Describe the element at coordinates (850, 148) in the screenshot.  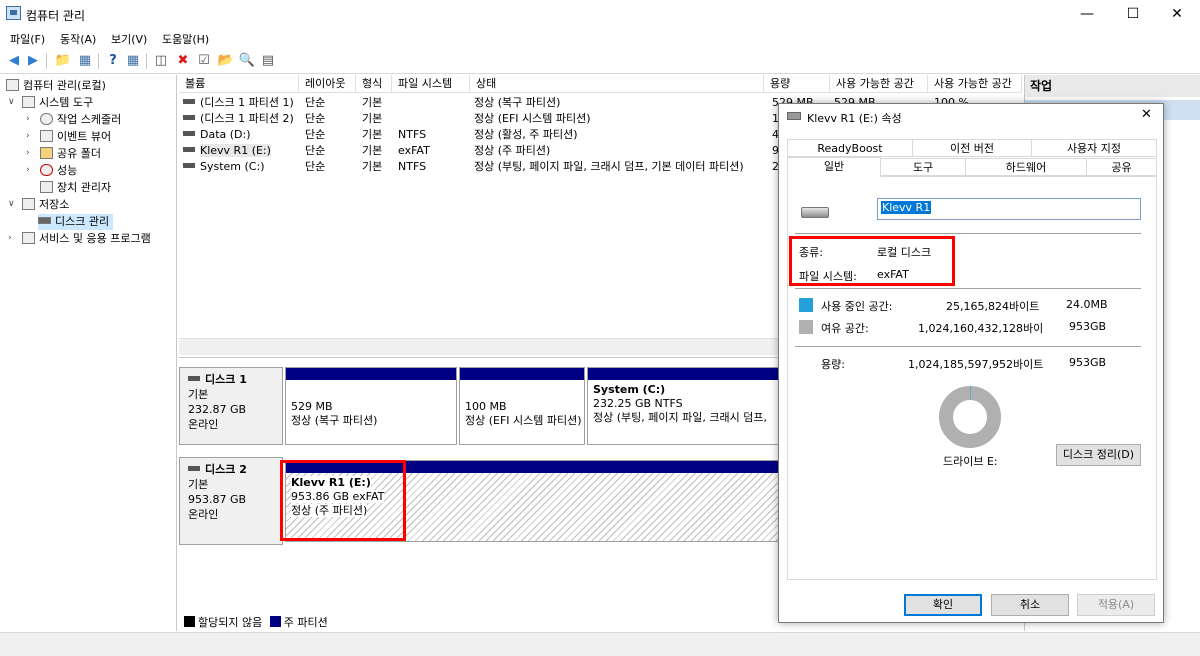
I see `tab-readyboost: ReadyBoost` at that location.